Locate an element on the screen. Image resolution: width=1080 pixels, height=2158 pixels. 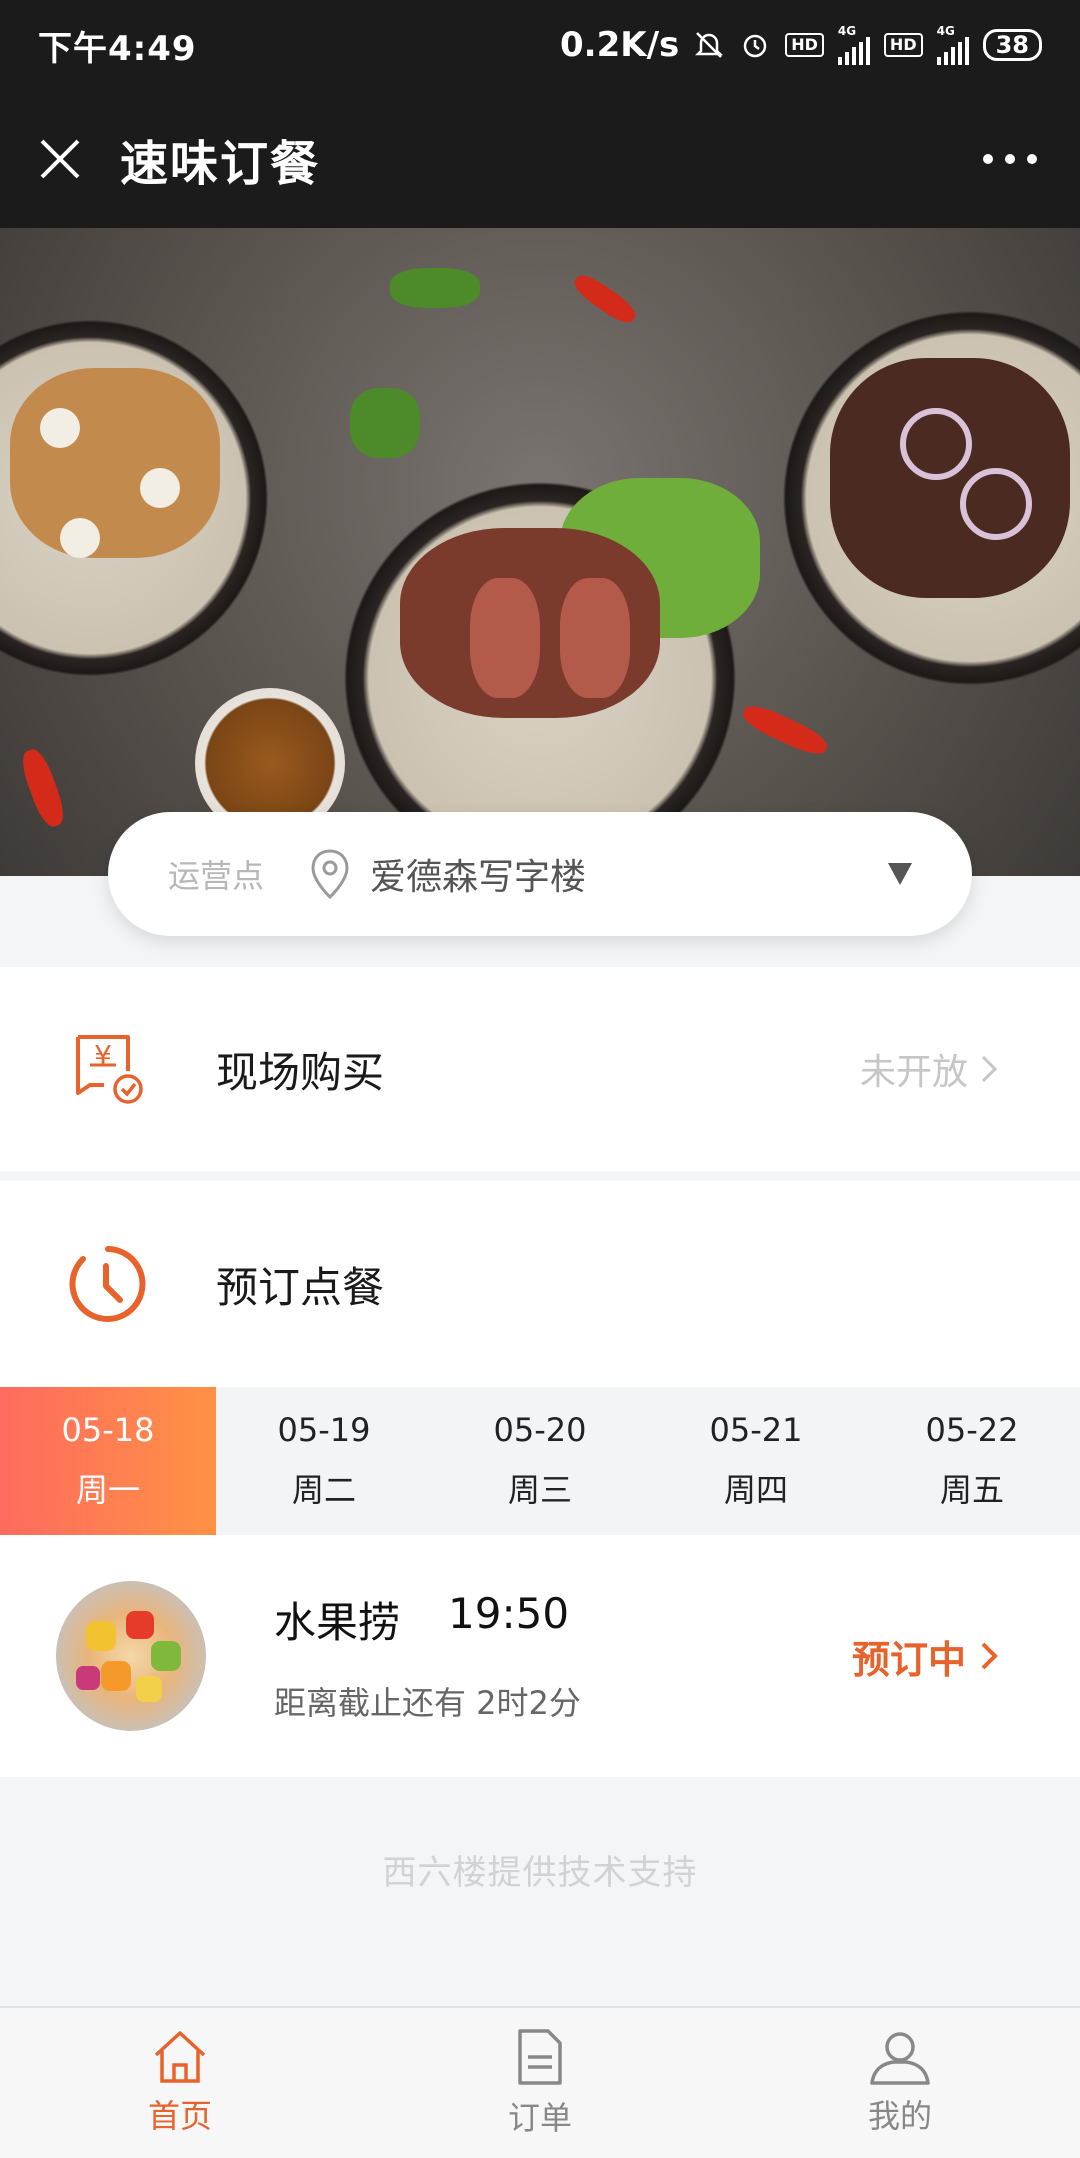
onsite-purchase-title: 现场购买 is located at coordinates (300, 1072).